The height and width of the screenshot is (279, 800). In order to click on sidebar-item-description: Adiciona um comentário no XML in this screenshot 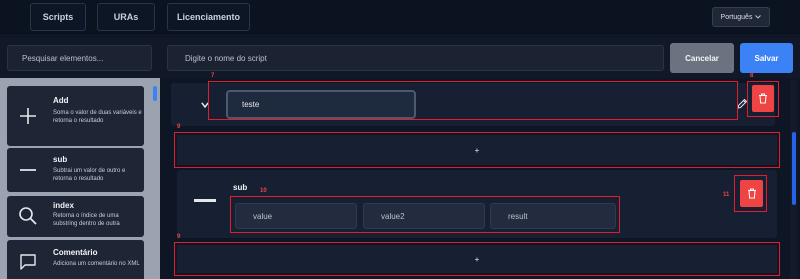, I will do `click(96, 264)`.